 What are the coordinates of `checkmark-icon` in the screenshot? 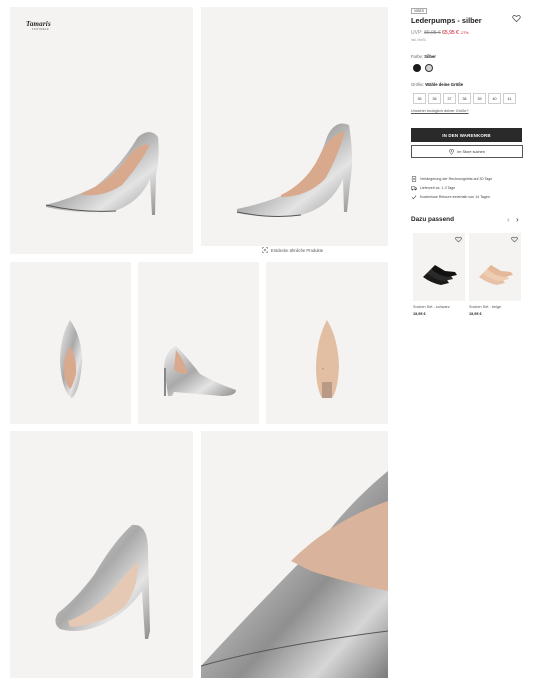 It's located at (414, 197).